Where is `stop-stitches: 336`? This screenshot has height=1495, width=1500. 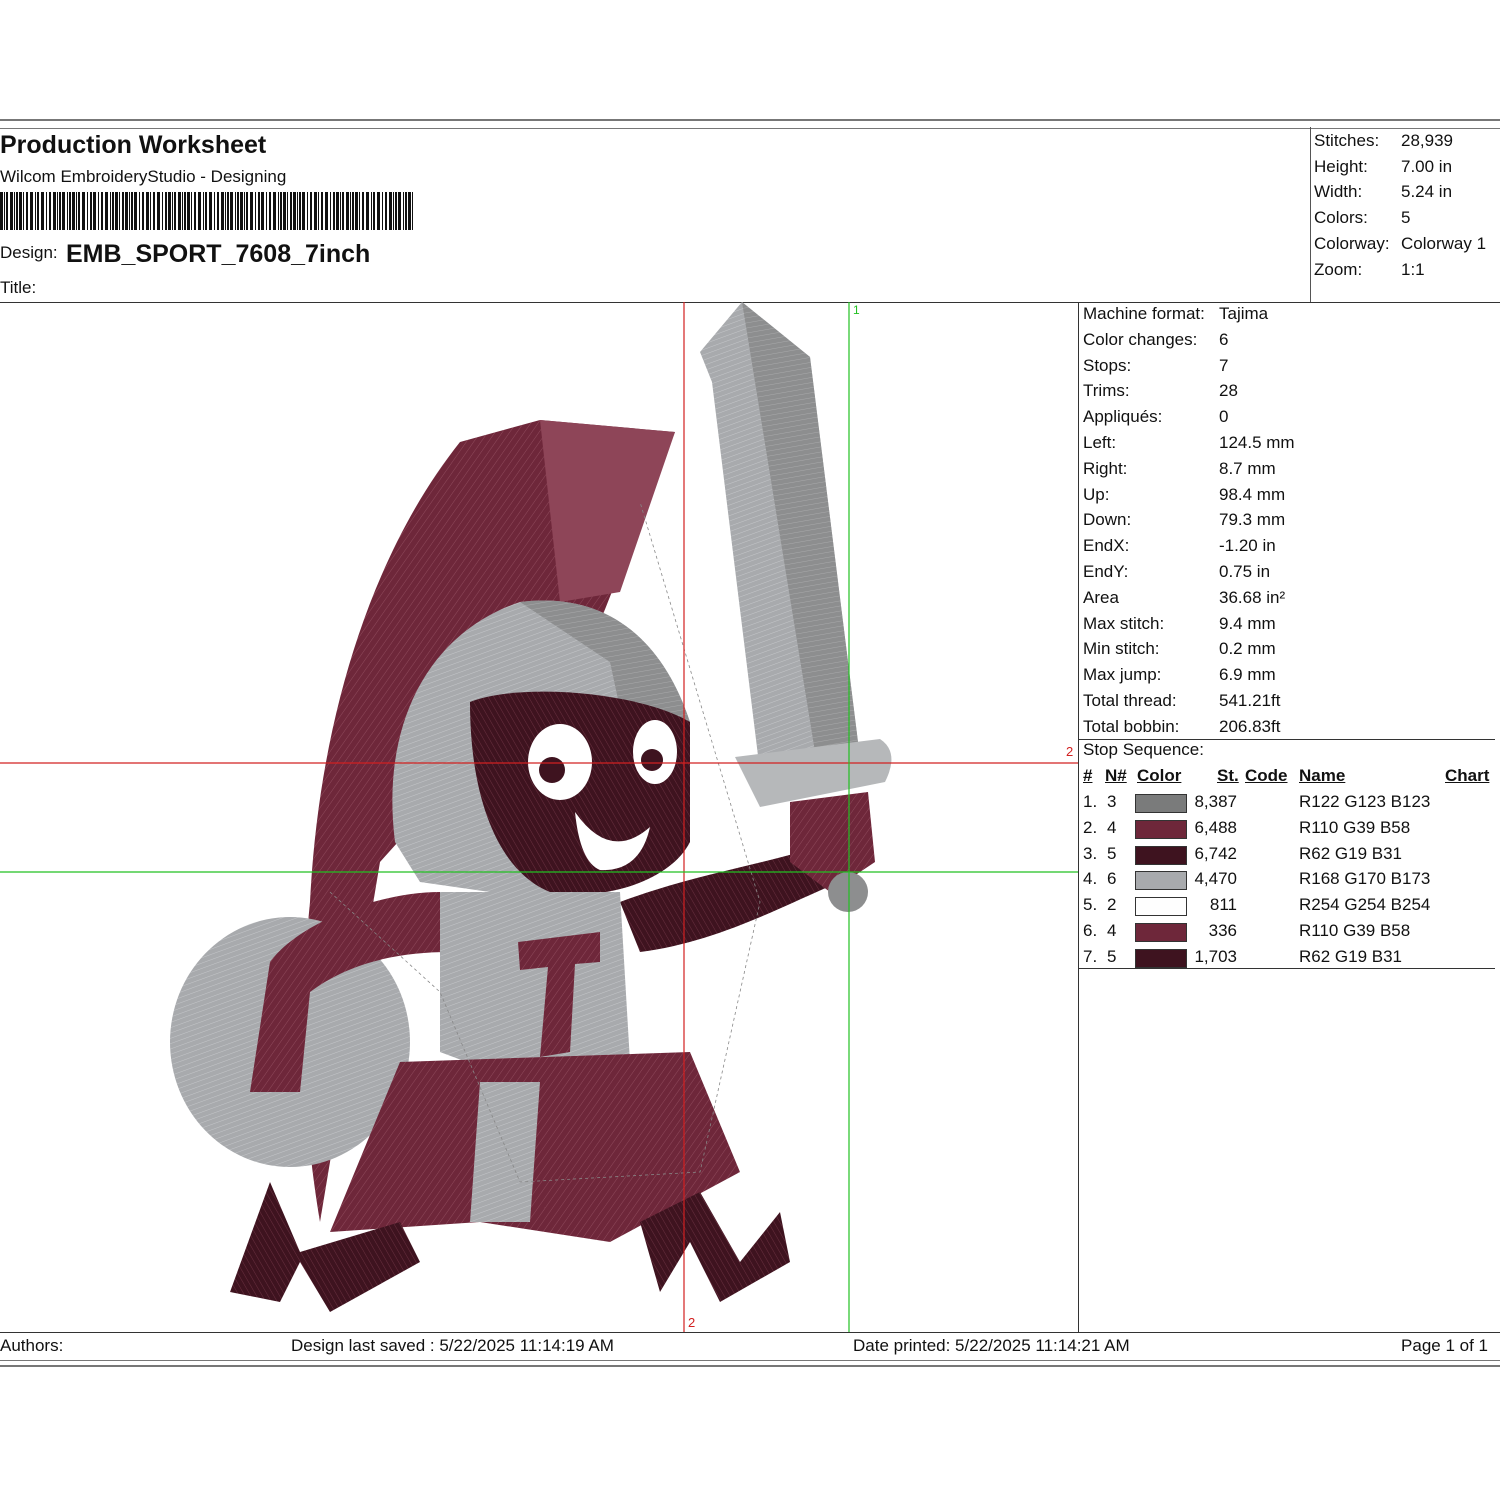 stop-stitches: 336 is located at coordinates (1222, 930).